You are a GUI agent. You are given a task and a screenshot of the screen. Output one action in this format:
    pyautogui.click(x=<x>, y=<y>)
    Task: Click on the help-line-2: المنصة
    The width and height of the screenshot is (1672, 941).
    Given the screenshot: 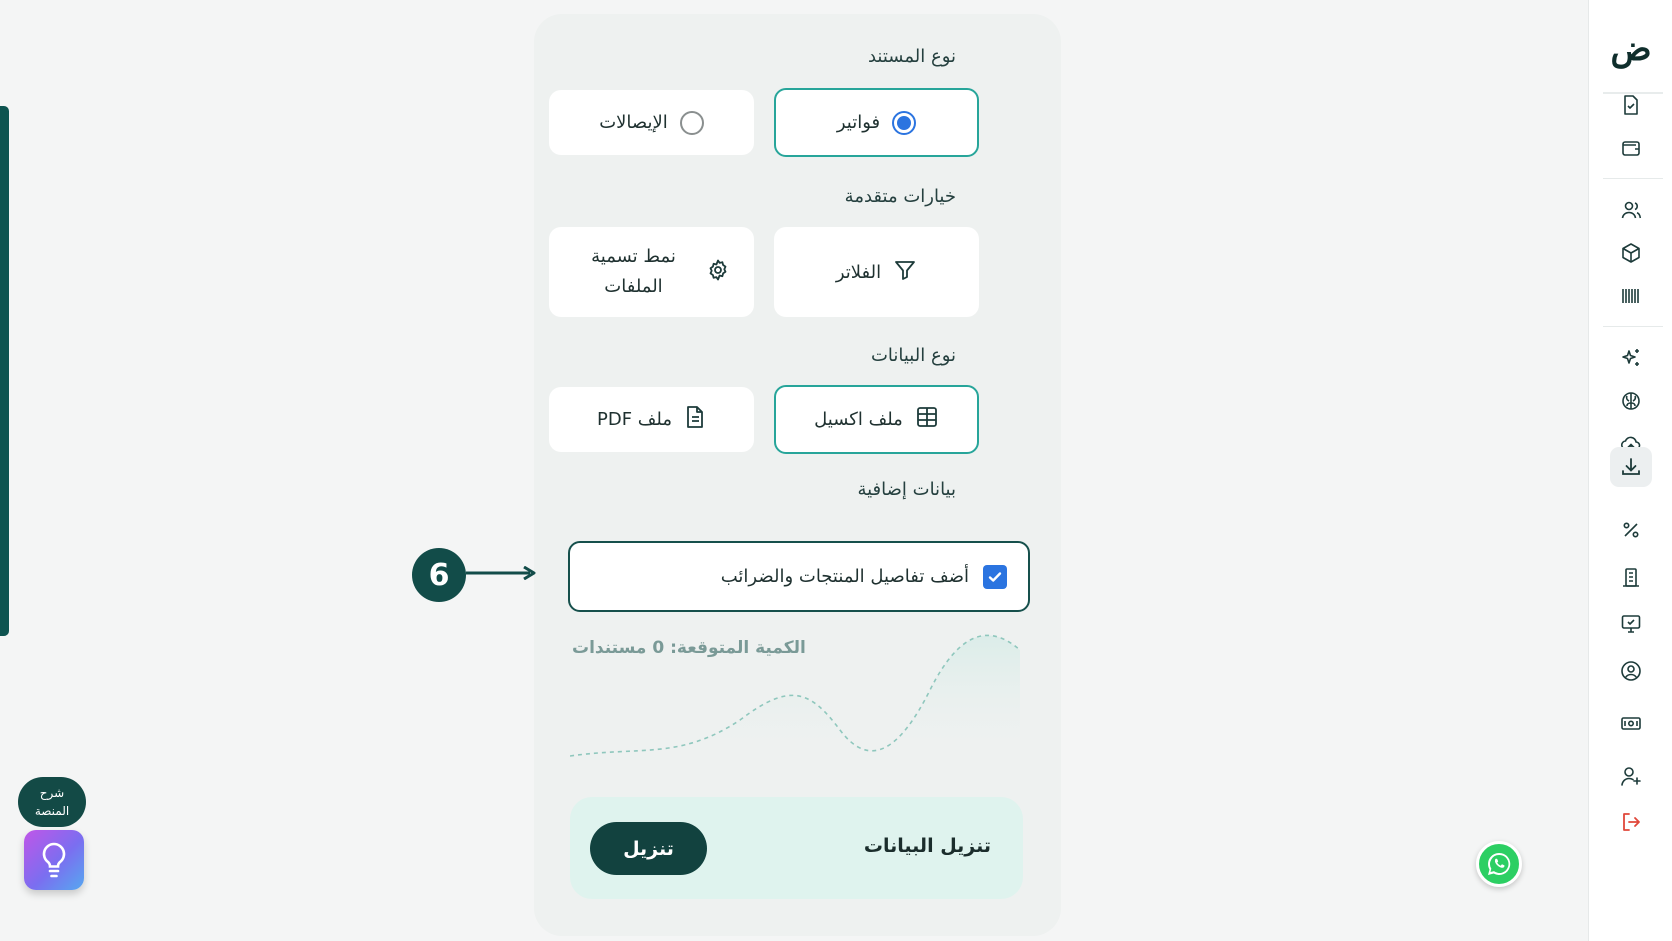 What is the action you would take?
    pyautogui.click(x=52, y=811)
    